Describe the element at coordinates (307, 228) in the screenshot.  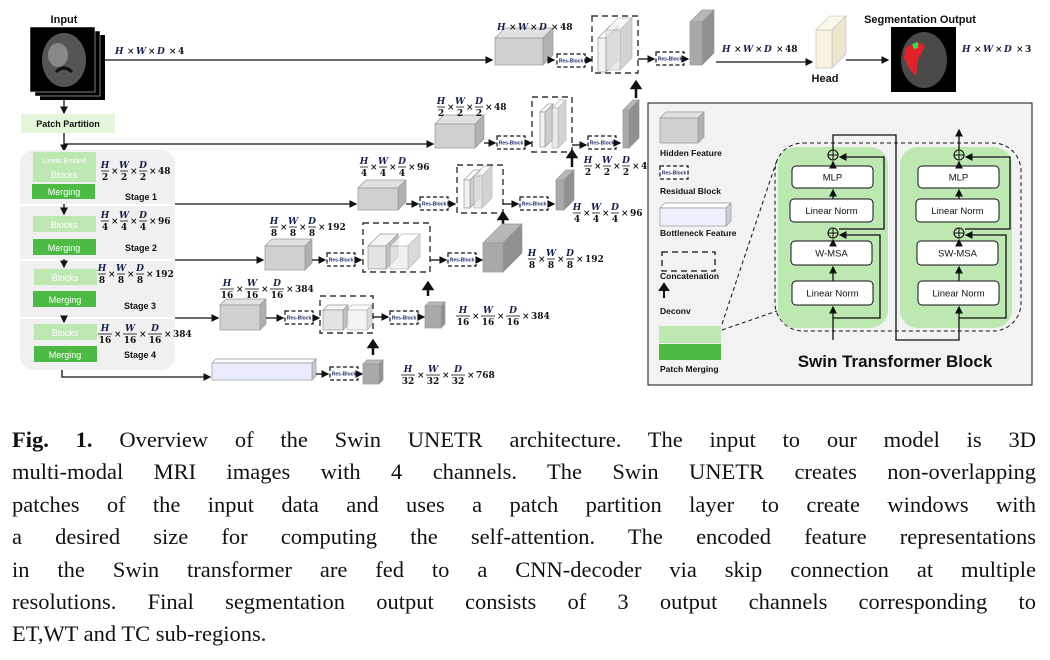
I see `row8-hidden-dims: H8×W8×D8× 192` at that location.